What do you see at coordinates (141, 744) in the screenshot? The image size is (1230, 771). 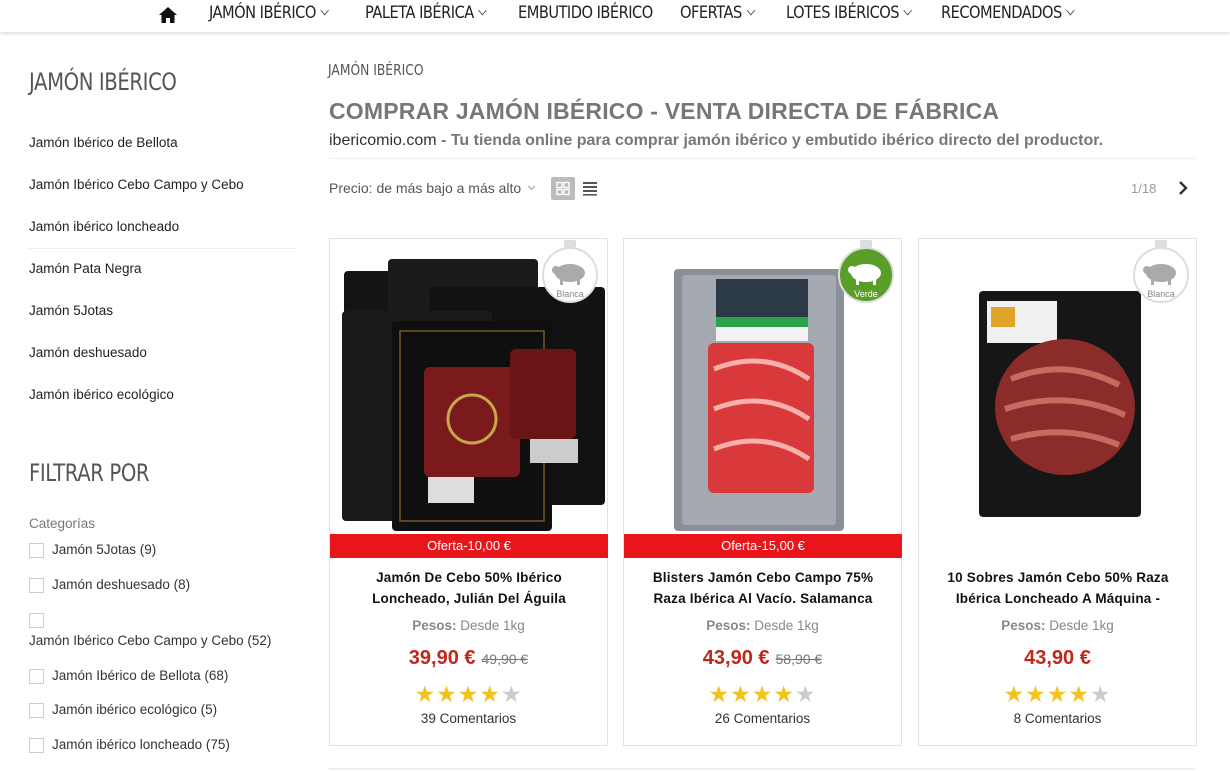 I see `filter-label-loncheado: Jamón ibérico loncheado (75)` at bounding box center [141, 744].